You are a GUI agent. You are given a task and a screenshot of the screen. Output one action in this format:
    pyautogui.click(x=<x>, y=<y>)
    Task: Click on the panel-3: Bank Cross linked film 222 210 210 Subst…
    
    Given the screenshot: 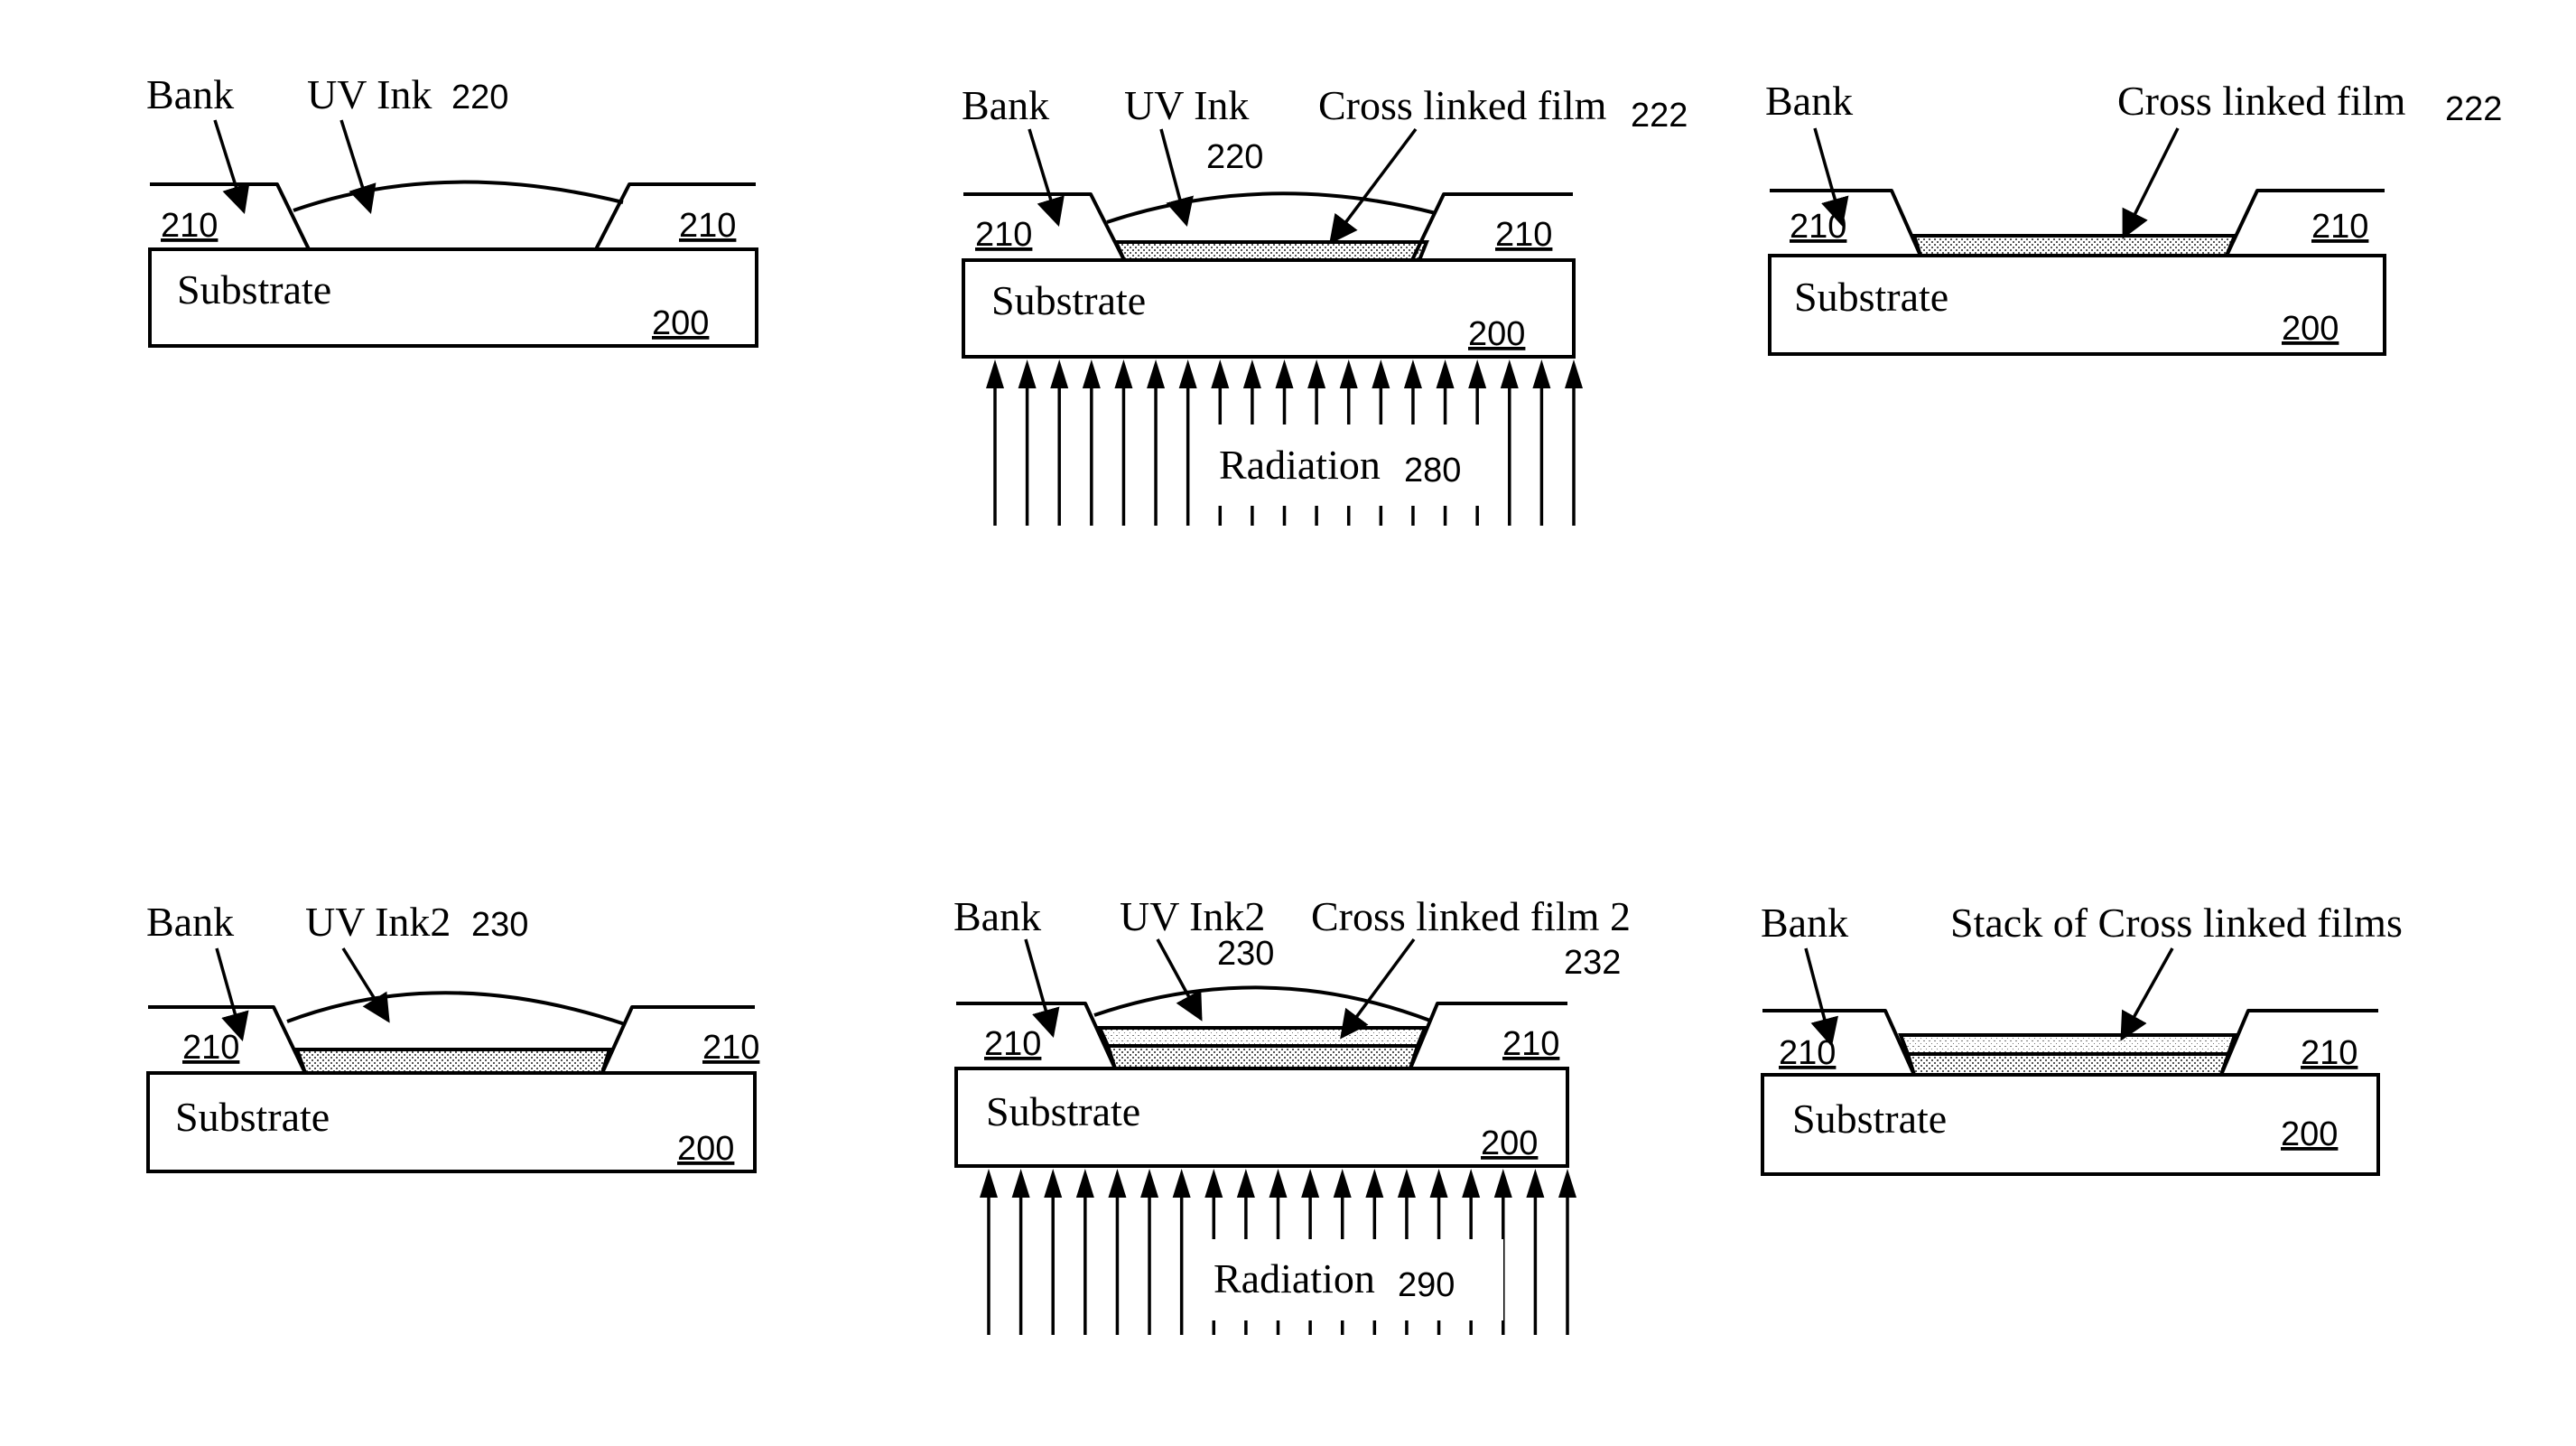 What is the action you would take?
    pyautogui.click(x=2133, y=217)
    